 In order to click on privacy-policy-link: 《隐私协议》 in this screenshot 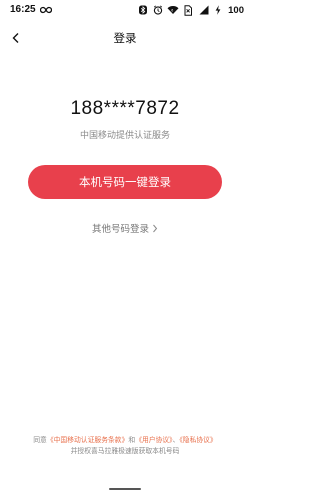, I will do `click(197, 440)`.